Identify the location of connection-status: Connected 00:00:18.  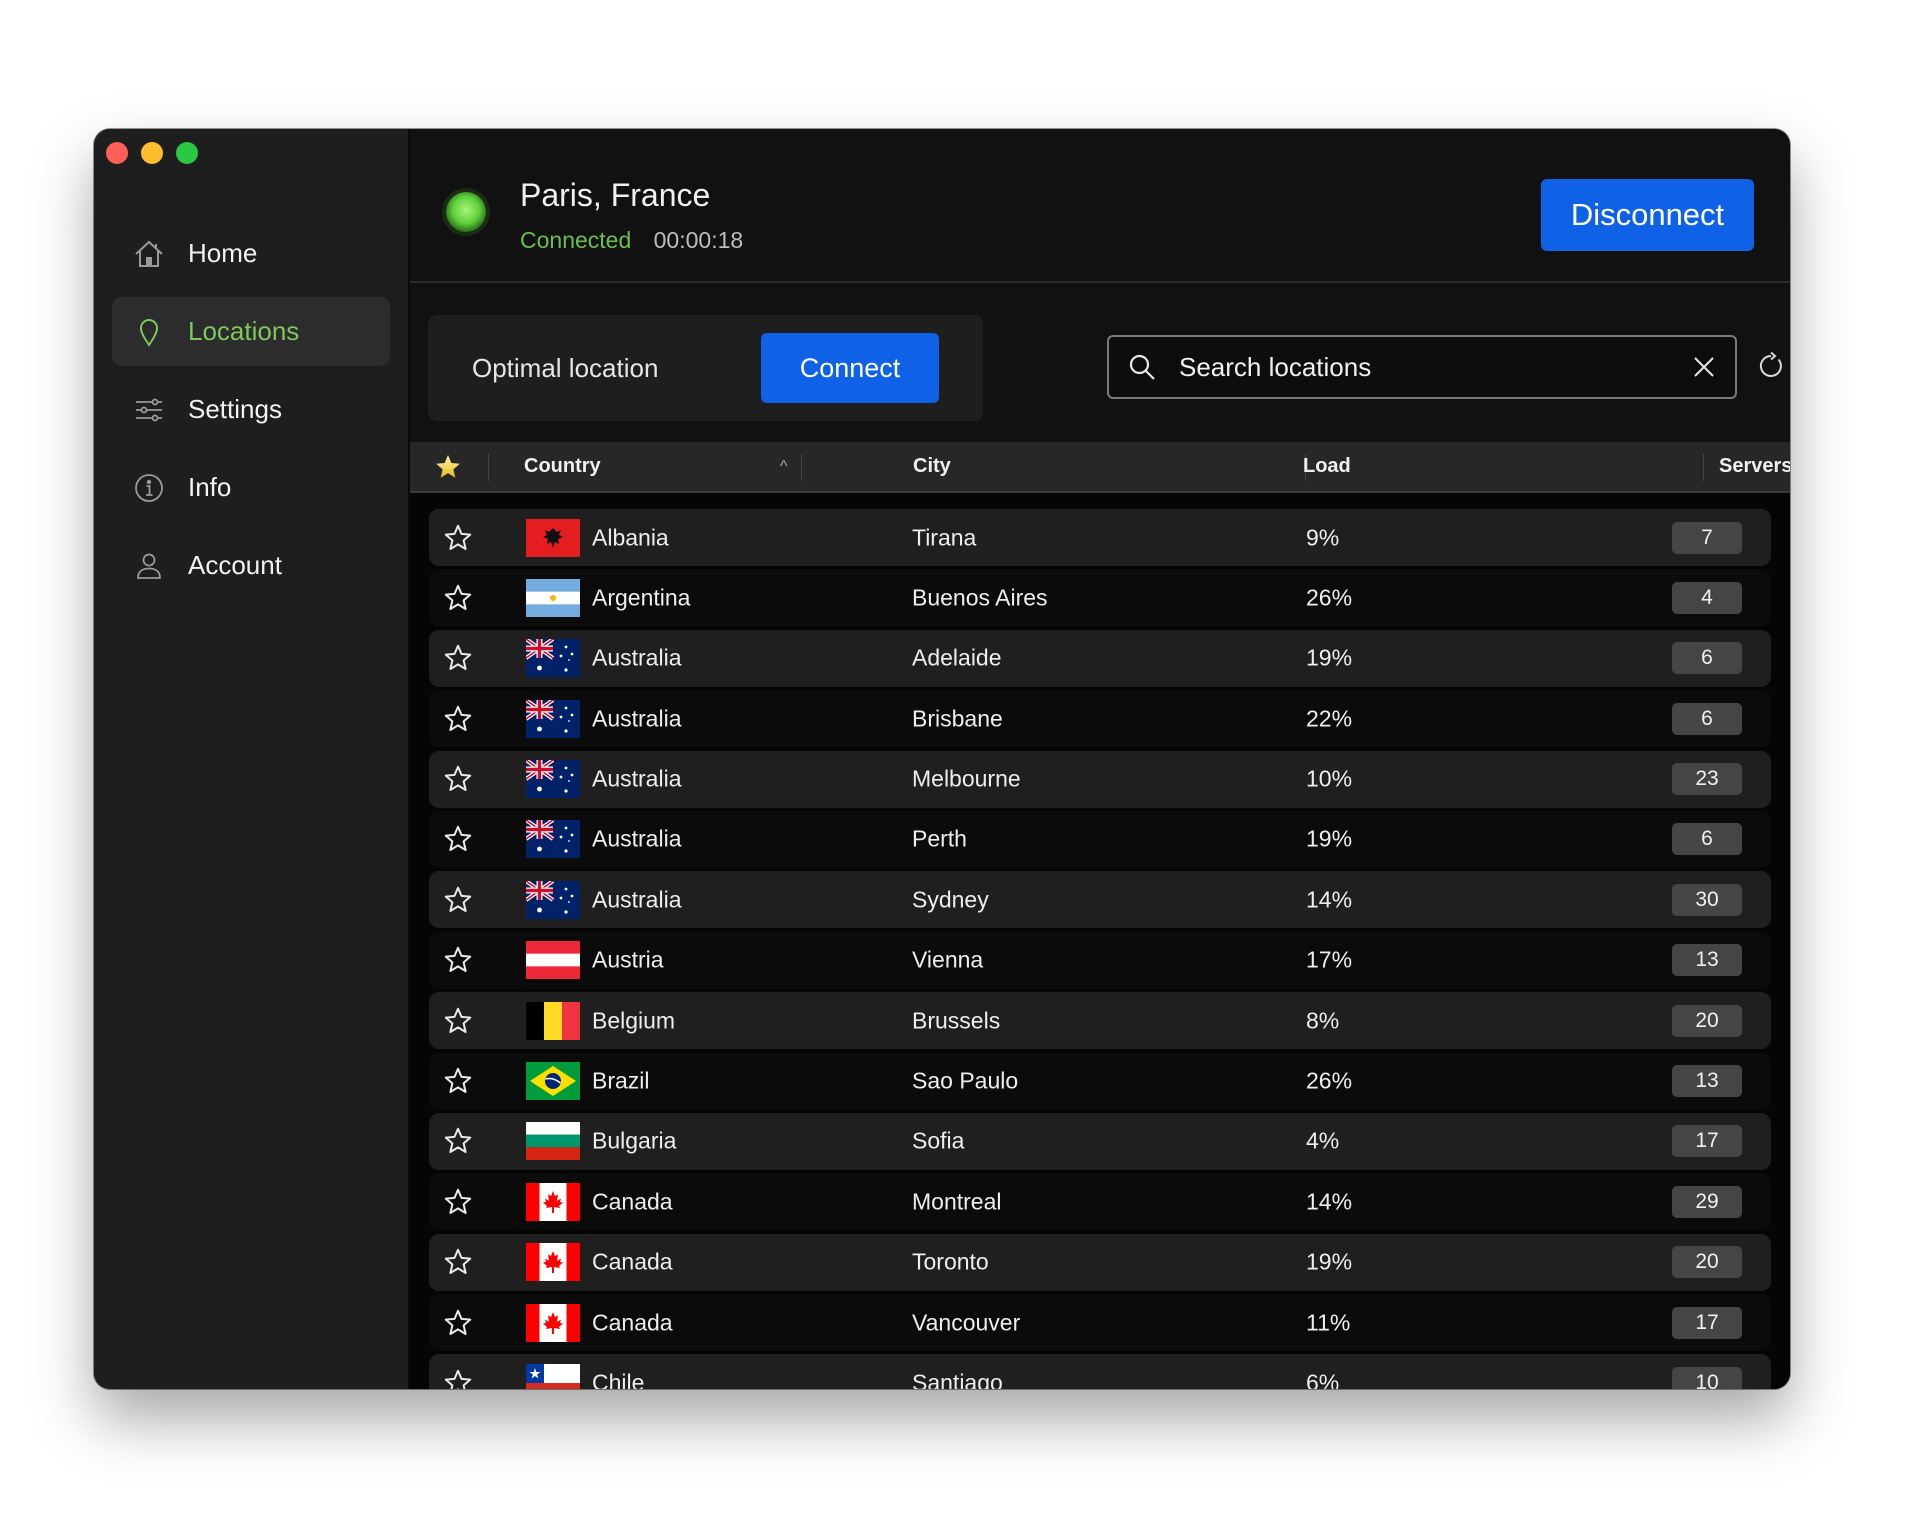
(631, 240).